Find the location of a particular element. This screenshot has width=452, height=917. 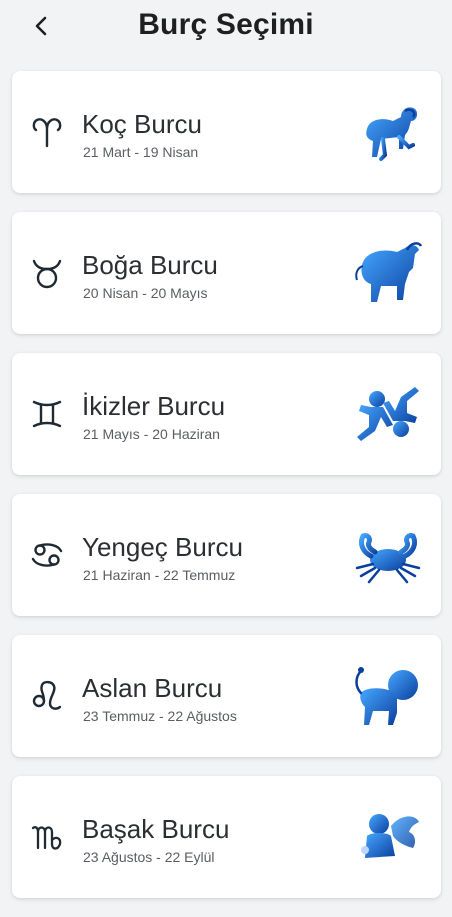

twins-illustration-icon is located at coordinates (388, 414).